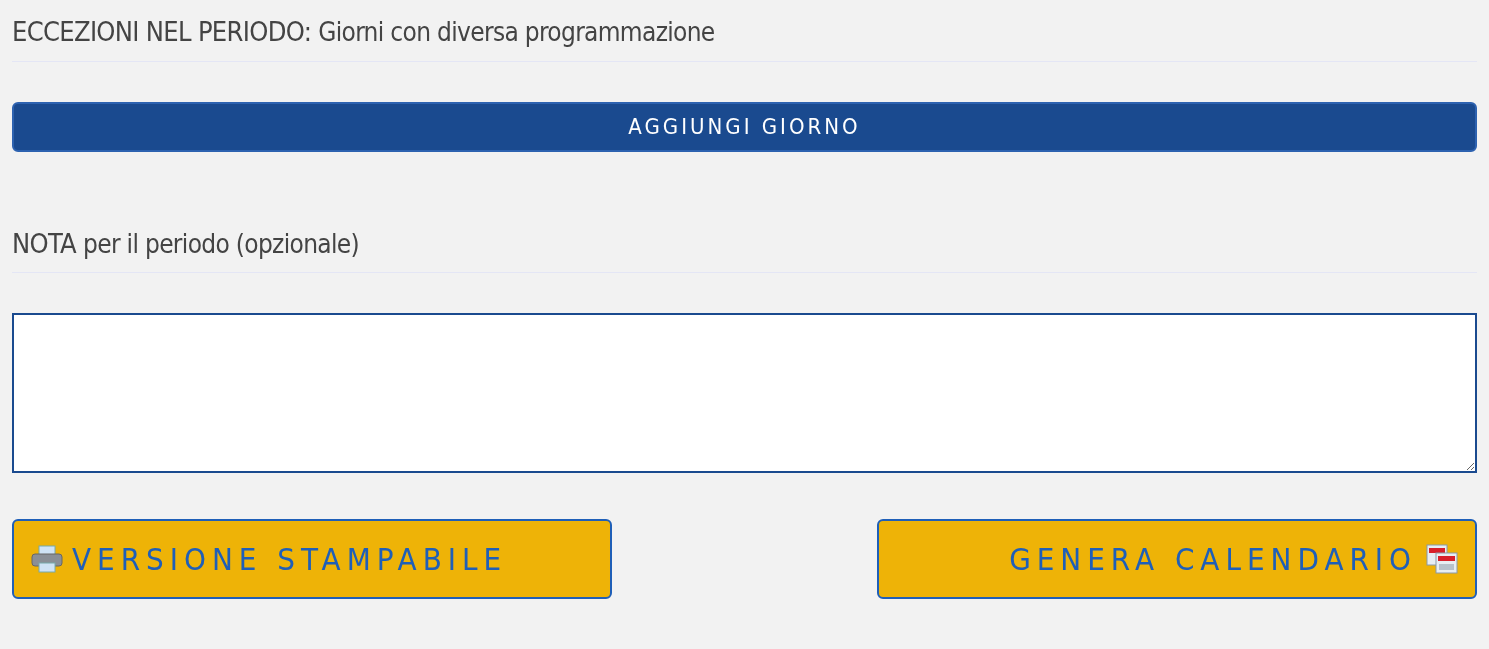  Describe the element at coordinates (186, 243) in the screenshot. I see `section-heading: NOTA per il periodo (opzionale)` at that location.